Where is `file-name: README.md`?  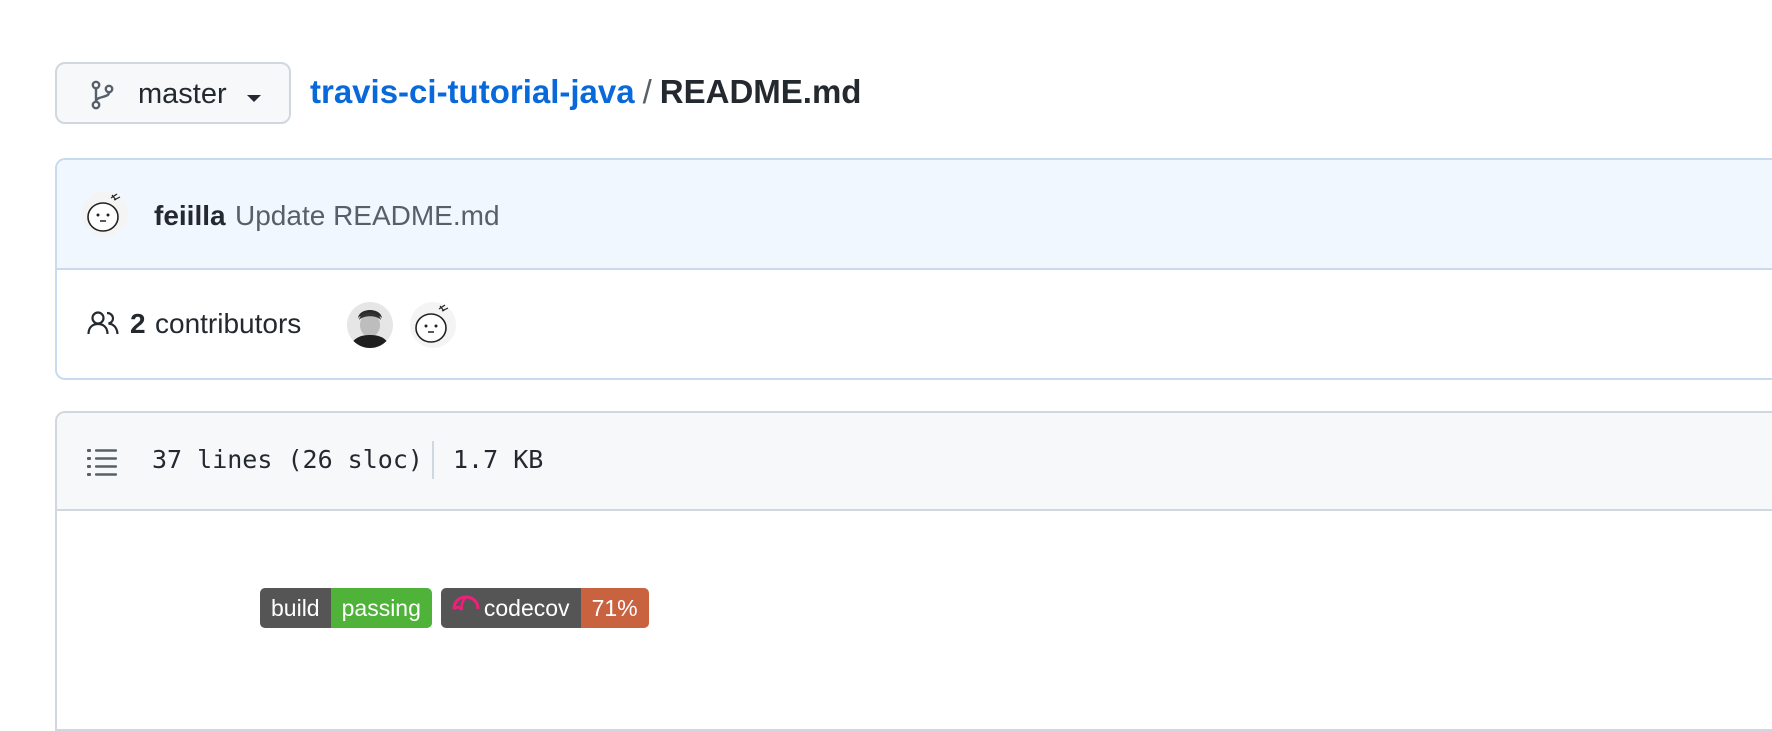
file-name: README.md is located at coordinates (760, 91).